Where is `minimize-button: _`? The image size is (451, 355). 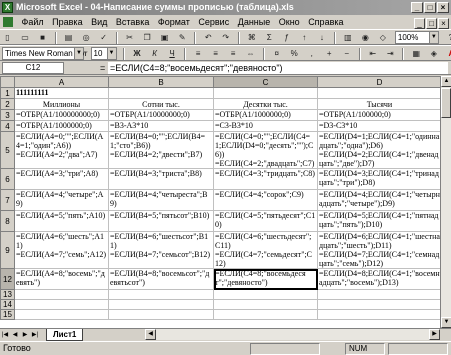
minimize-button: _ is located at coordinates (417, 7).